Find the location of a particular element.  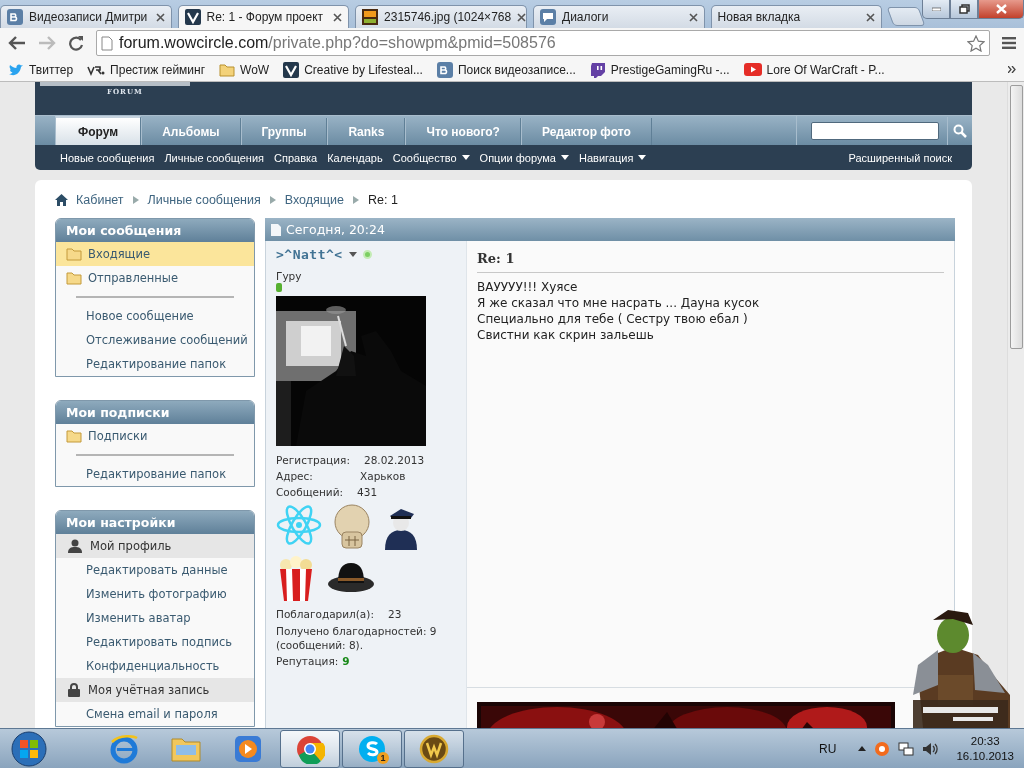

stat-value: 431 is located at coordinates (367, 492).